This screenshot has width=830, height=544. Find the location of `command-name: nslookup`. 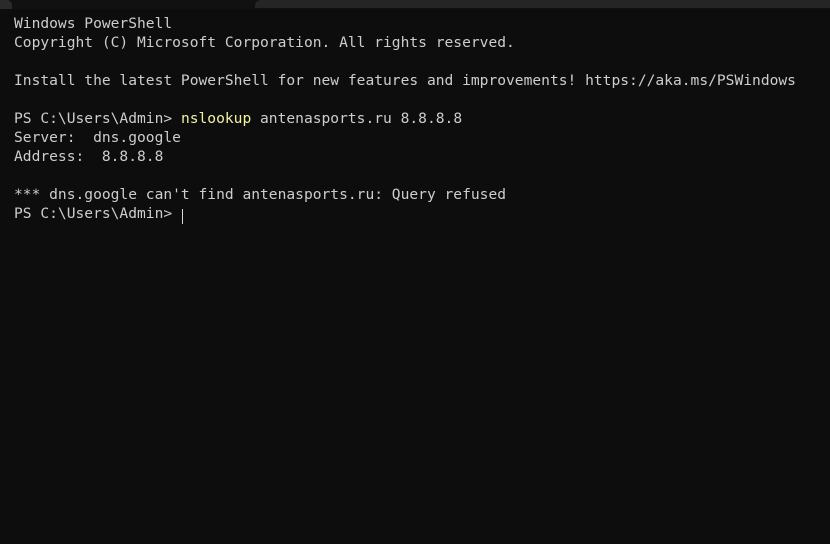

command-name: nslookup is located at coordinates (216, 118).